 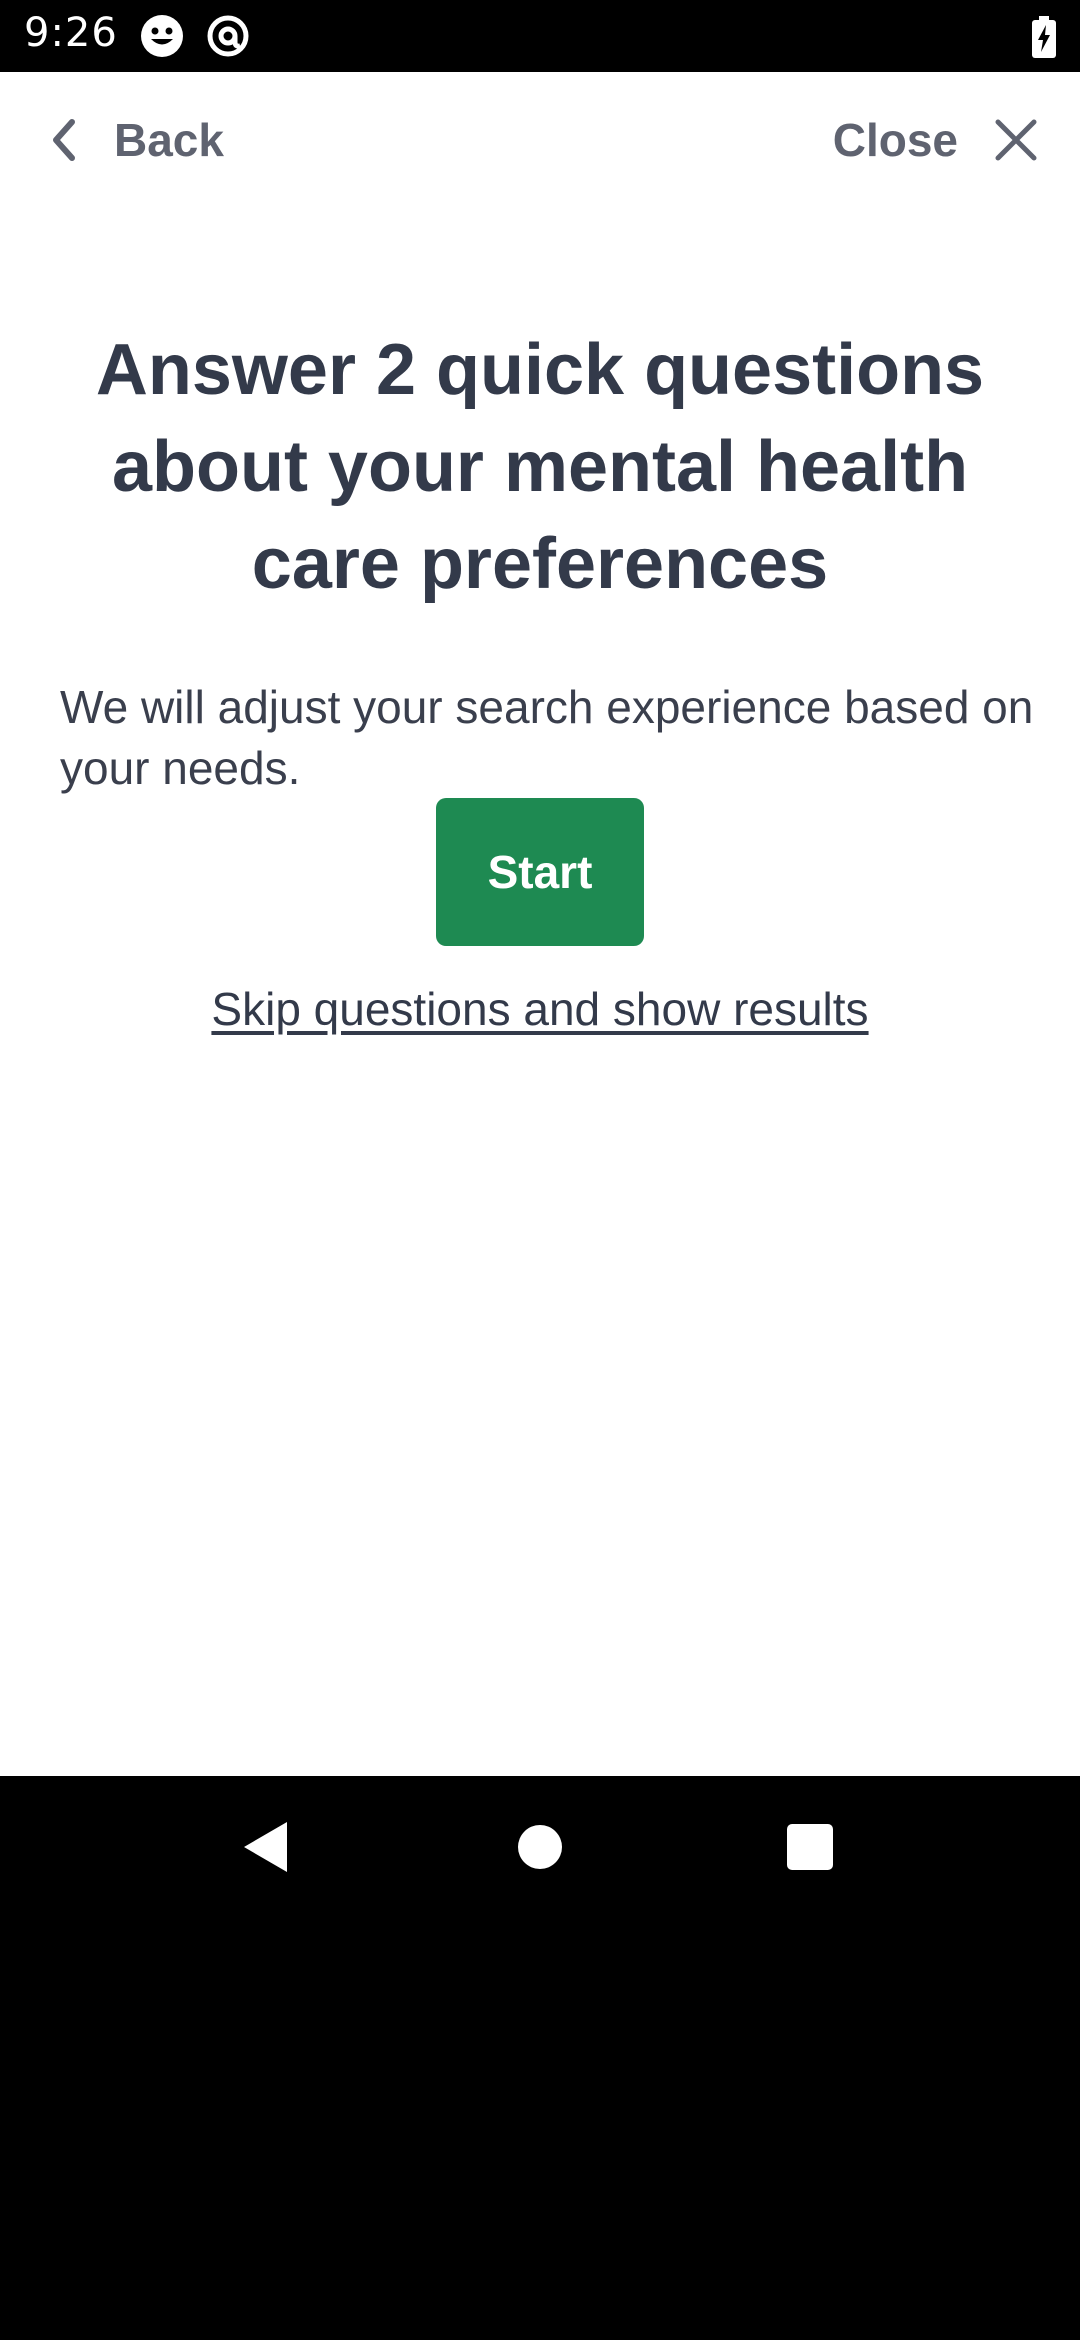 What do you see at coordinates (169, 140) in the screenshot?
I see `back-label: Back` at bounding box center [169, 140].